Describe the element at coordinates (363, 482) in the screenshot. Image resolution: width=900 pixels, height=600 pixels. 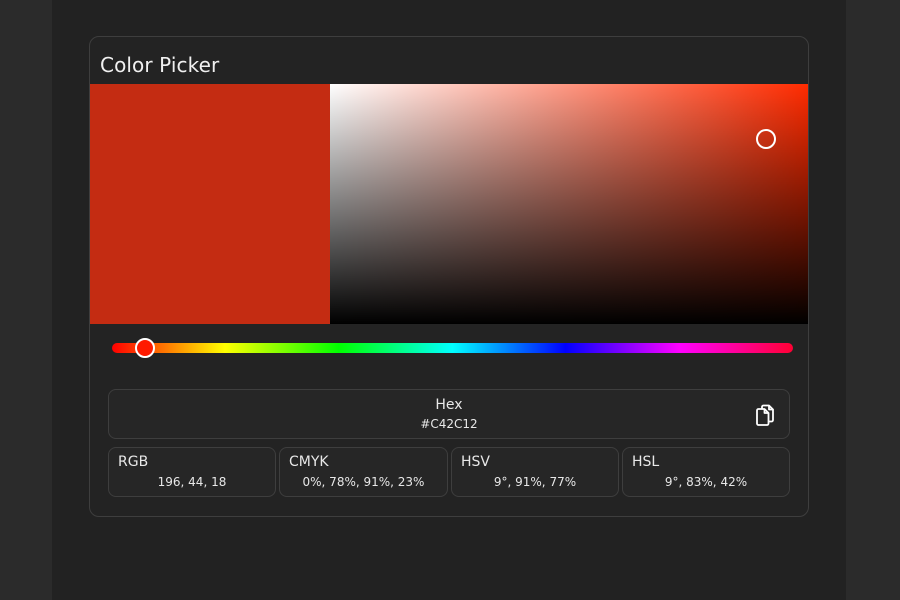
I see `cmyk-value: 0%, 78%, 91%, 23%` at that location.